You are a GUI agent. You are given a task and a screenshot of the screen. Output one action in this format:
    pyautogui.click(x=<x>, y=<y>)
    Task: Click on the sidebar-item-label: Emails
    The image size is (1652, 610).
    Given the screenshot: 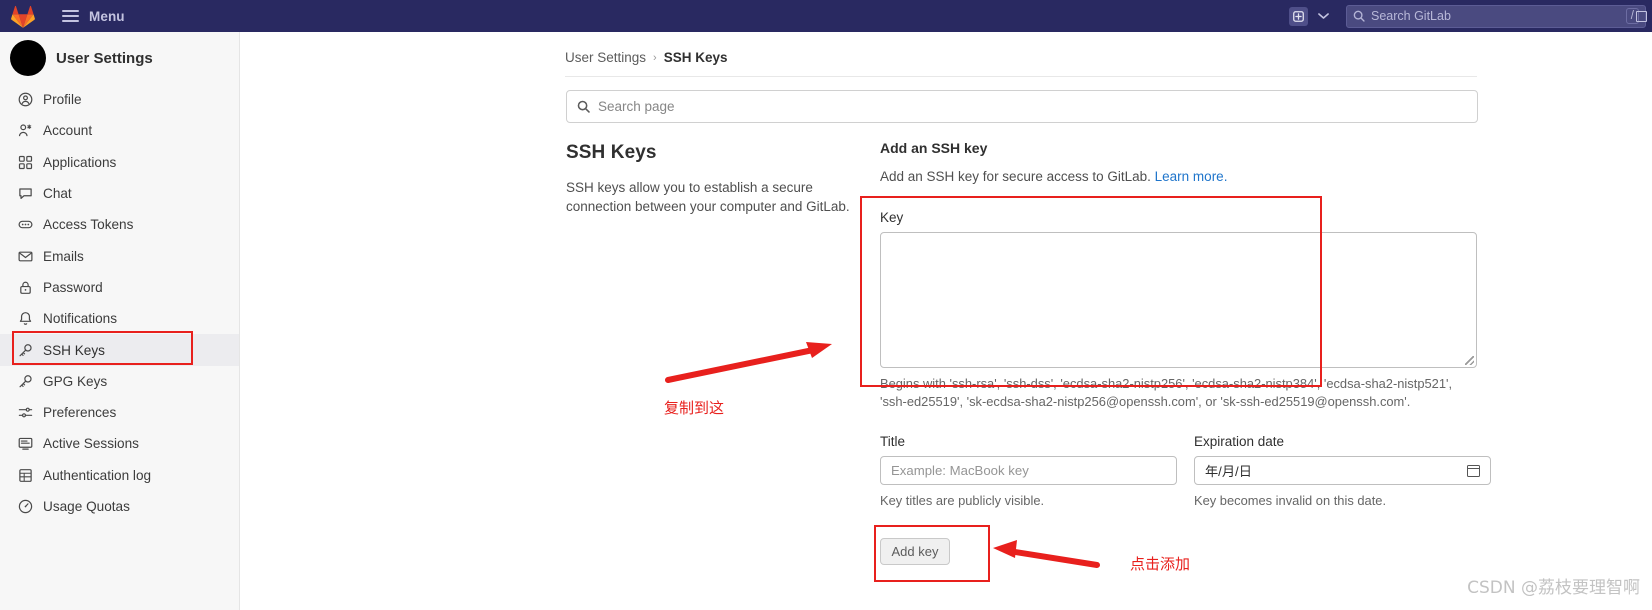 What is the action you would take?
    pyautogui.click(x=63, y=256)
    